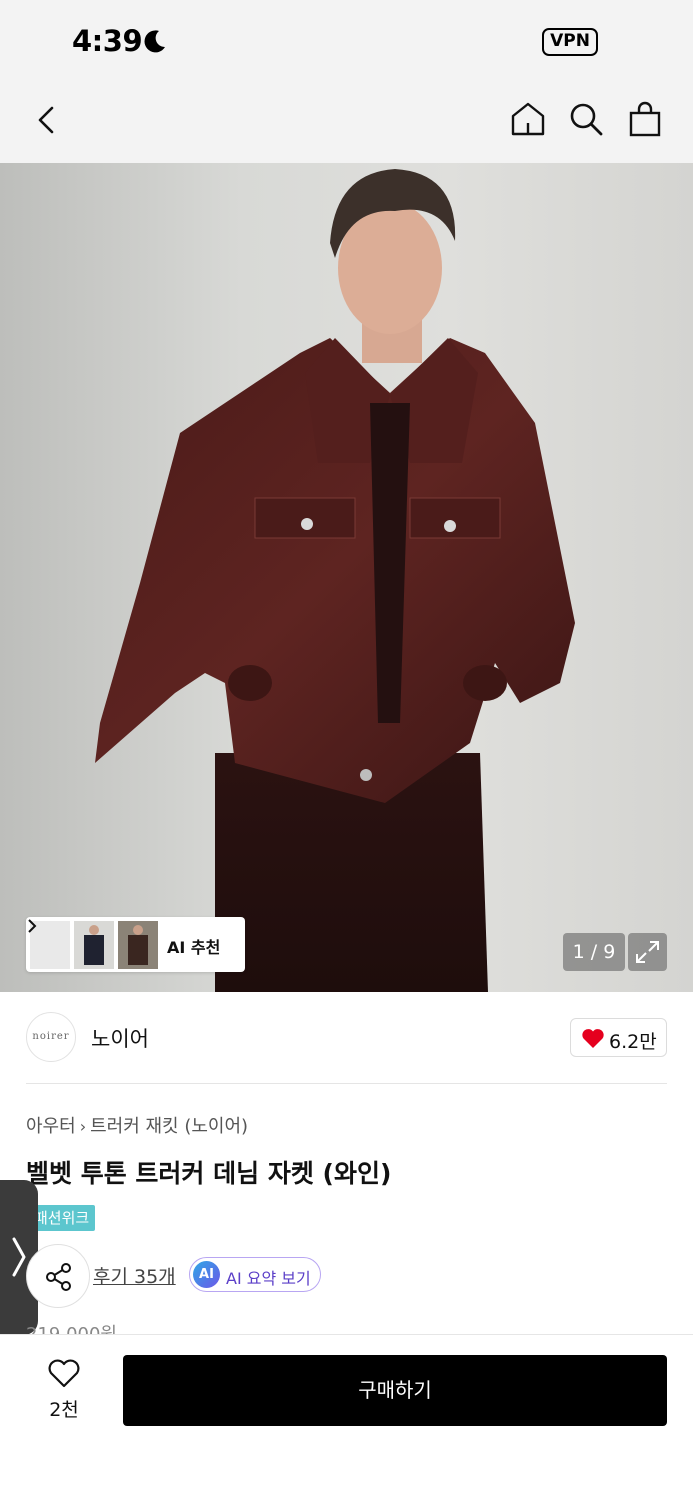 The width and height of the screenshot is (693, 1500). I want to click on share-icon, so click(58, 1277).